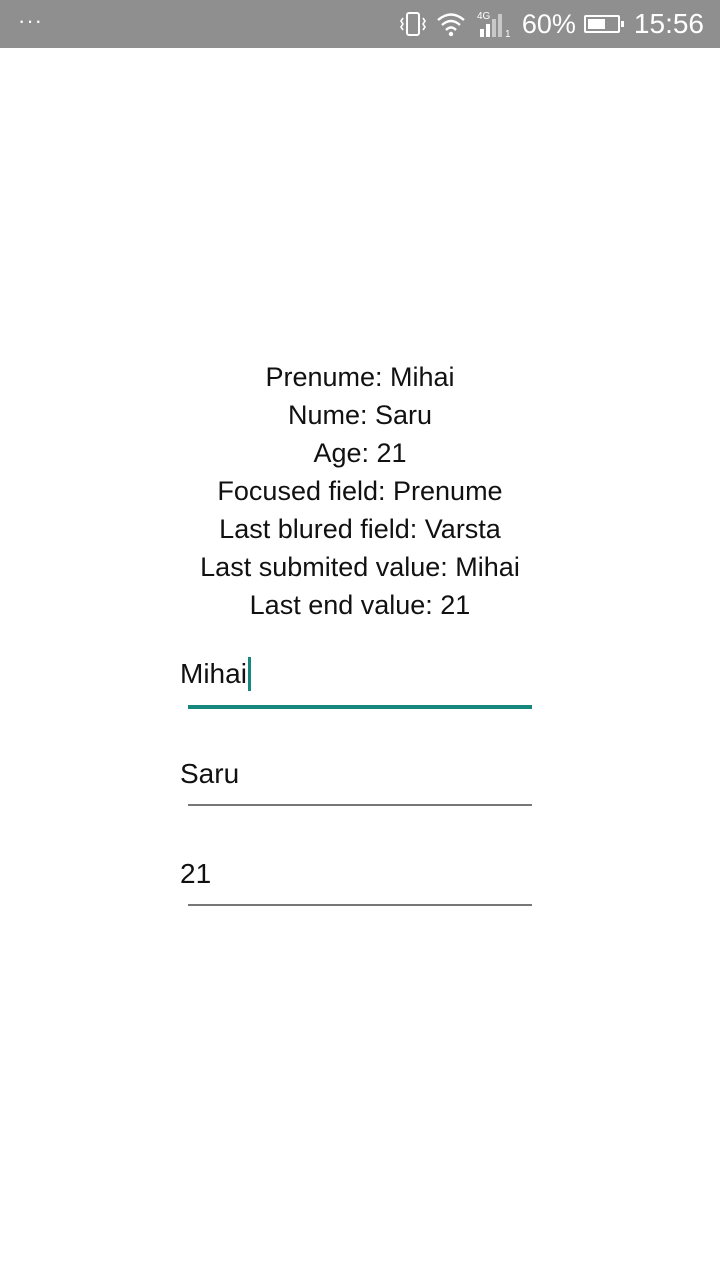  What do you see at coordinates (596, 24) in the screenshot?
I see `battery-level` at bounding box center [596, 24].